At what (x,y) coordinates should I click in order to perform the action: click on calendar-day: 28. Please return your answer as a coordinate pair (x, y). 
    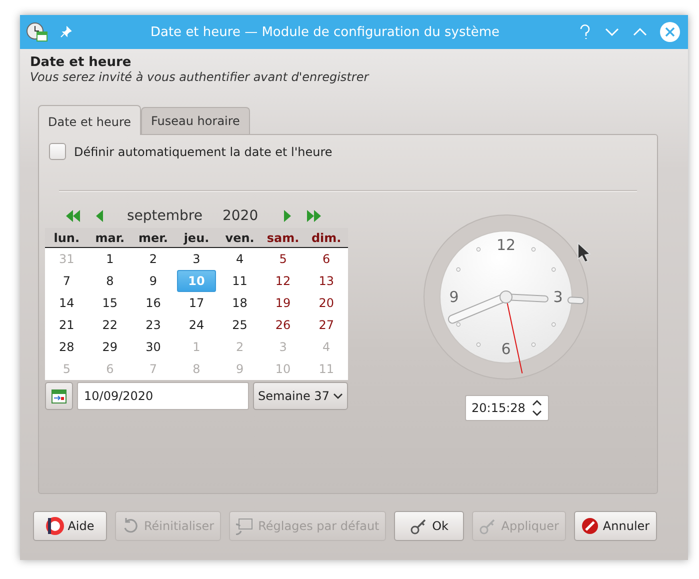
    Looking at the image, I should click on (67, 347).